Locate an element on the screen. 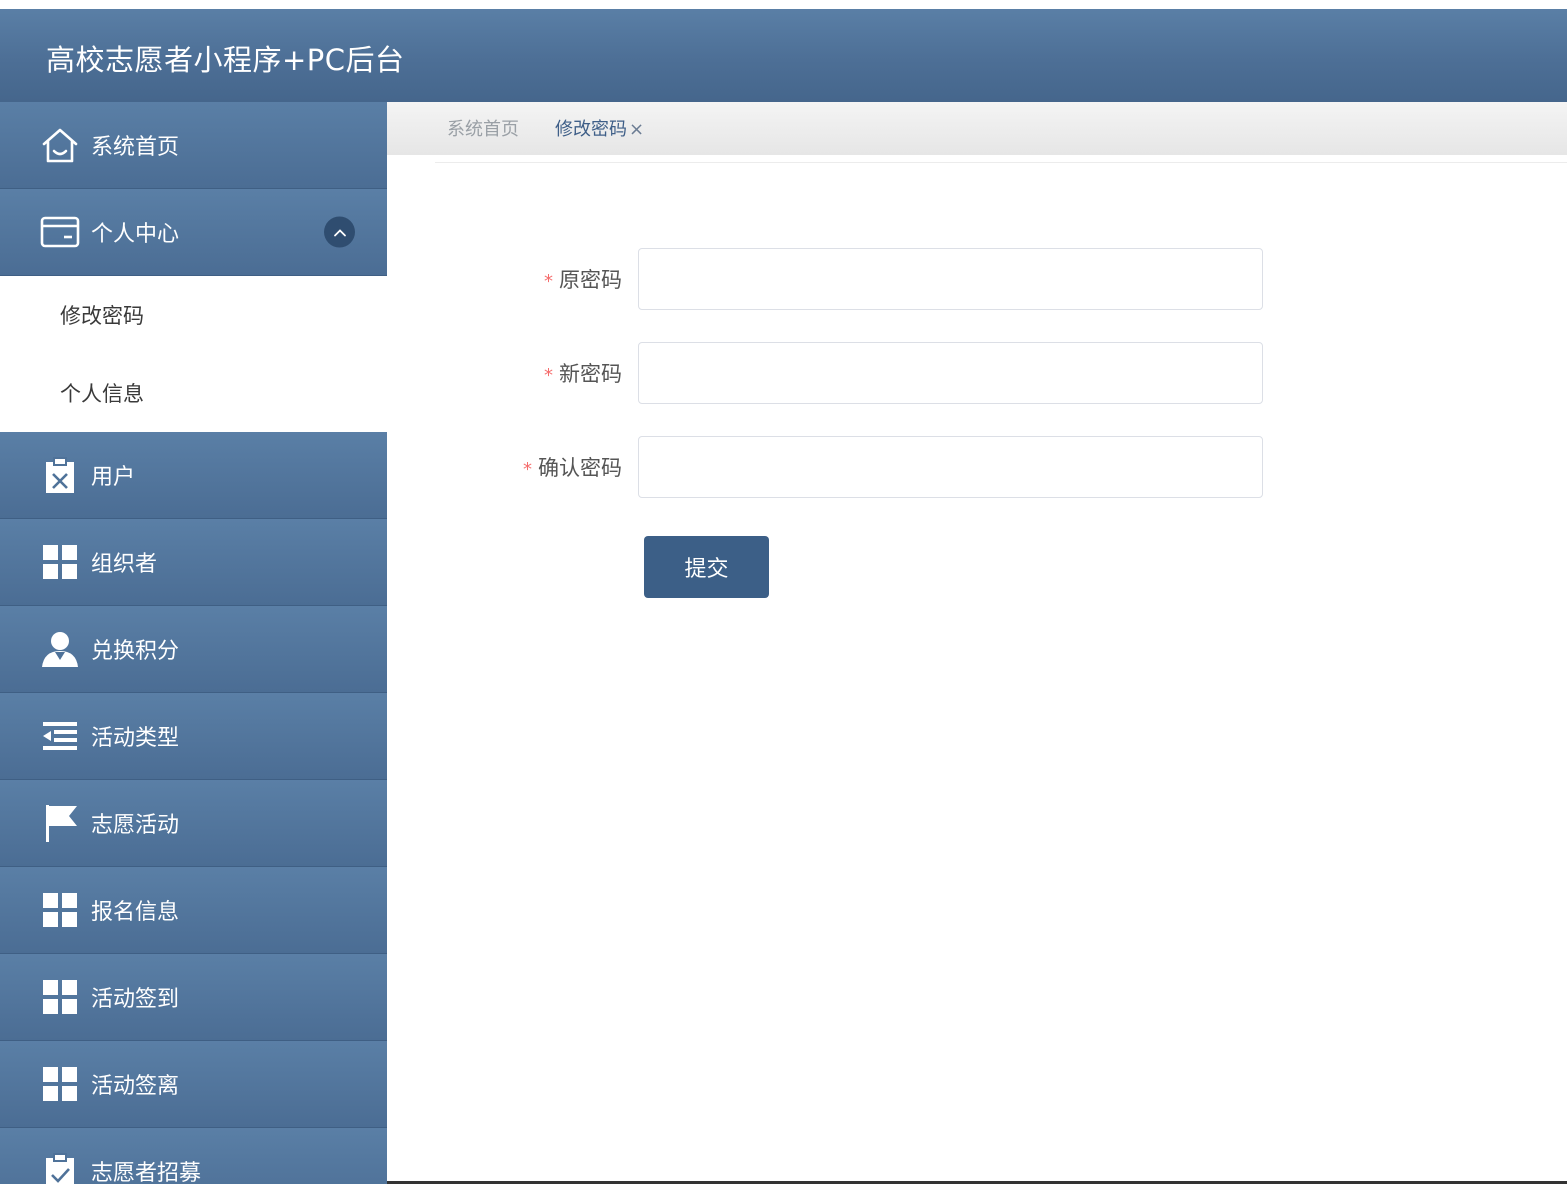 This screenshot has width=1567, height=1184. clipboard-x-icon is located at coordinates (60, 475).